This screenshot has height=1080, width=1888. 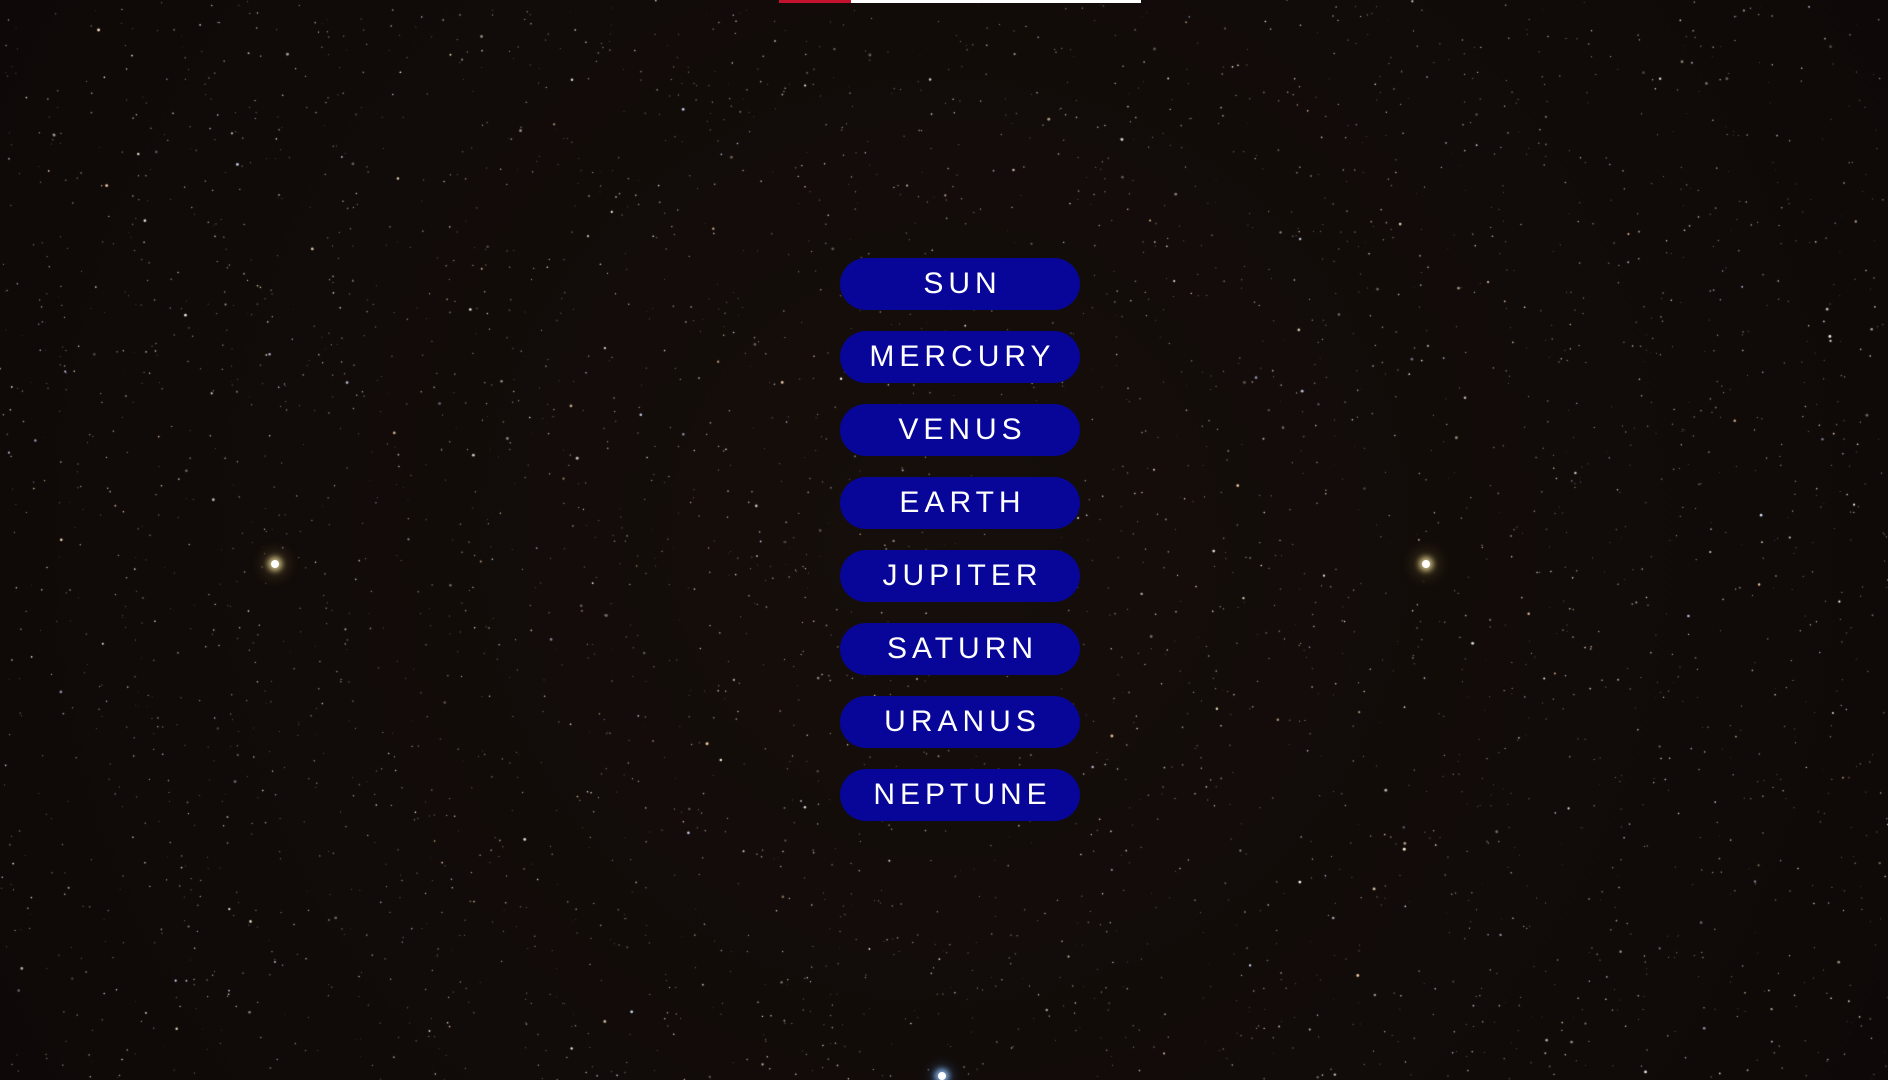 I want to click on bright-star-right, so click(x=1426, y=564).